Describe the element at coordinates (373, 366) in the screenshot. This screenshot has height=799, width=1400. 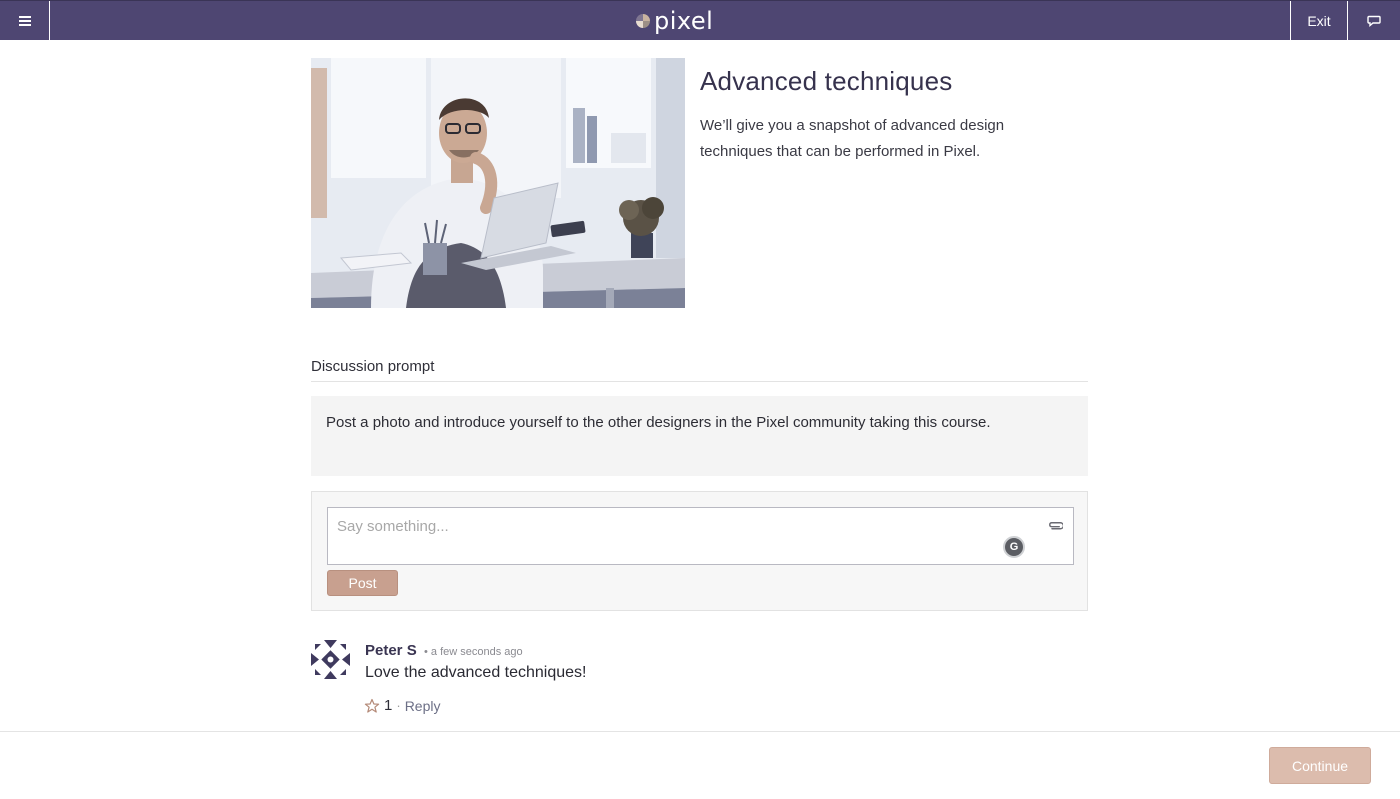
I see `discussion-prompt-label: Discussion prompt` at that location.